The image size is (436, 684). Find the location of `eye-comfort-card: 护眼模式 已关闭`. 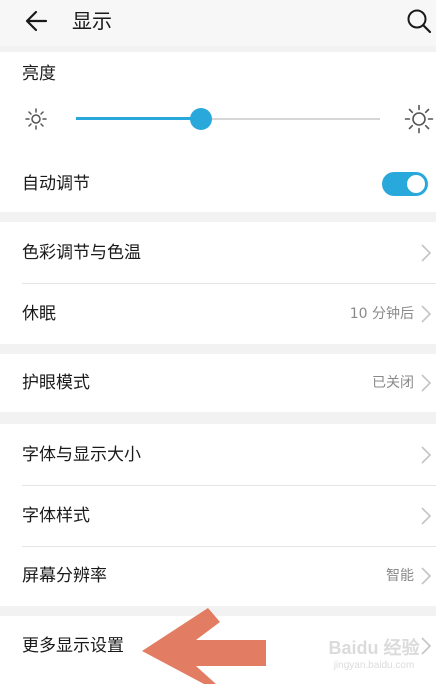

eye-comfort-card: 护眼模式 已关闭 is located at coordinates (218, 383).